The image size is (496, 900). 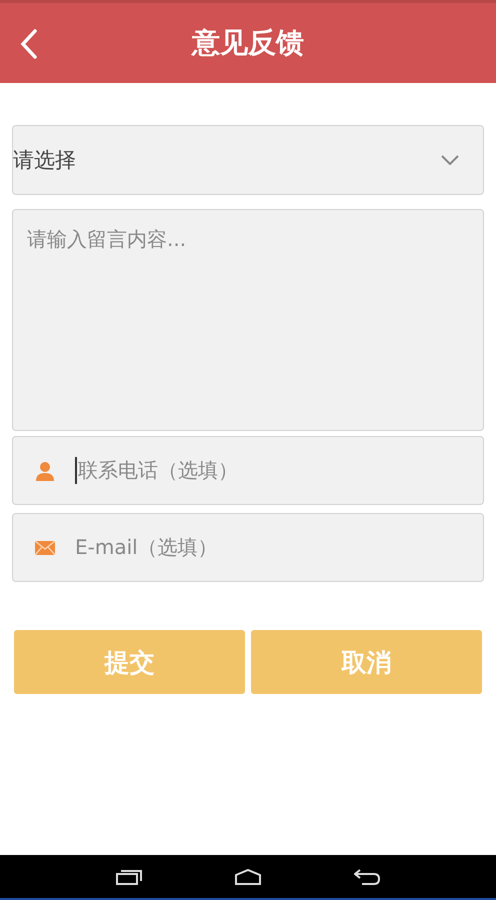 I want to click on category-dropdown: 请选择, so click(x=248, y=160).